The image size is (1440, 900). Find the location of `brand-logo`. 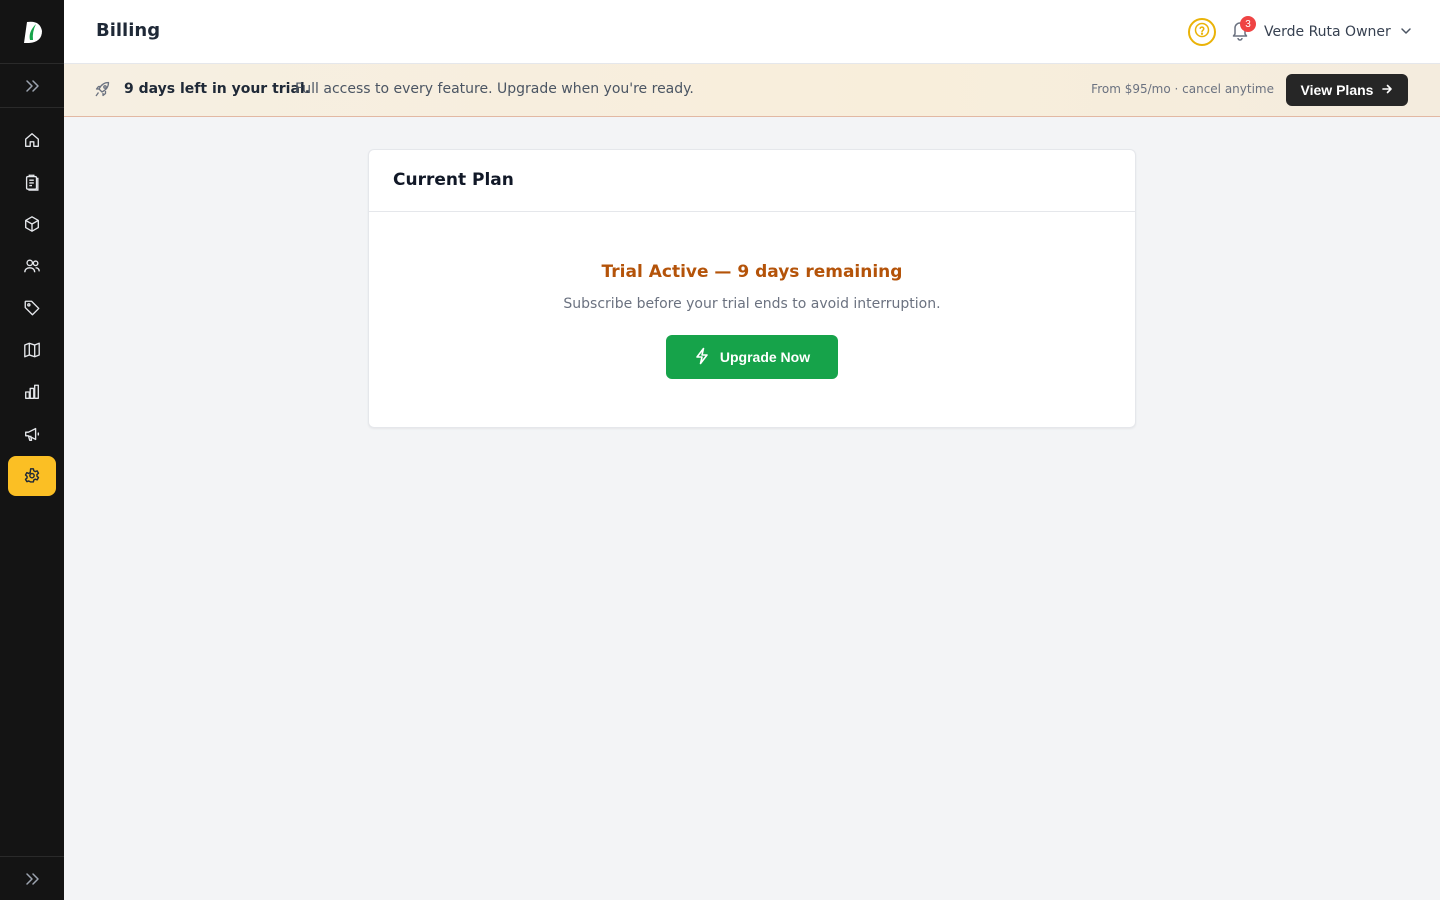

brand-logo is located at coordinates (32, 32).